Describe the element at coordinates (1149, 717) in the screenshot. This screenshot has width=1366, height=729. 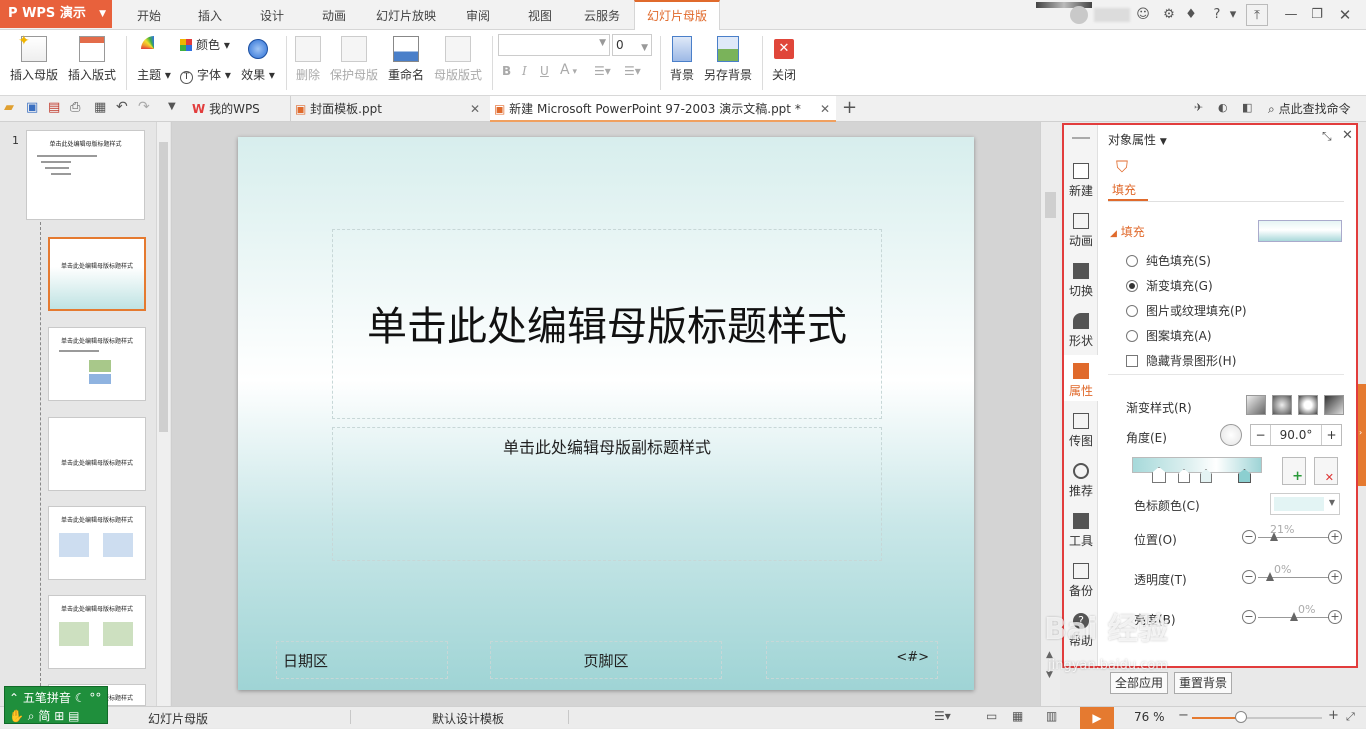
I see `zoom-value: 76 %` at that location.